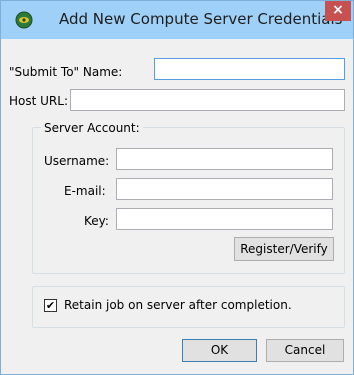 This screenshot has width=354, height=375. What do you see at coordinates (224, 219) in the screenshot?
I see `key-input` at bounding box center [224, 219].